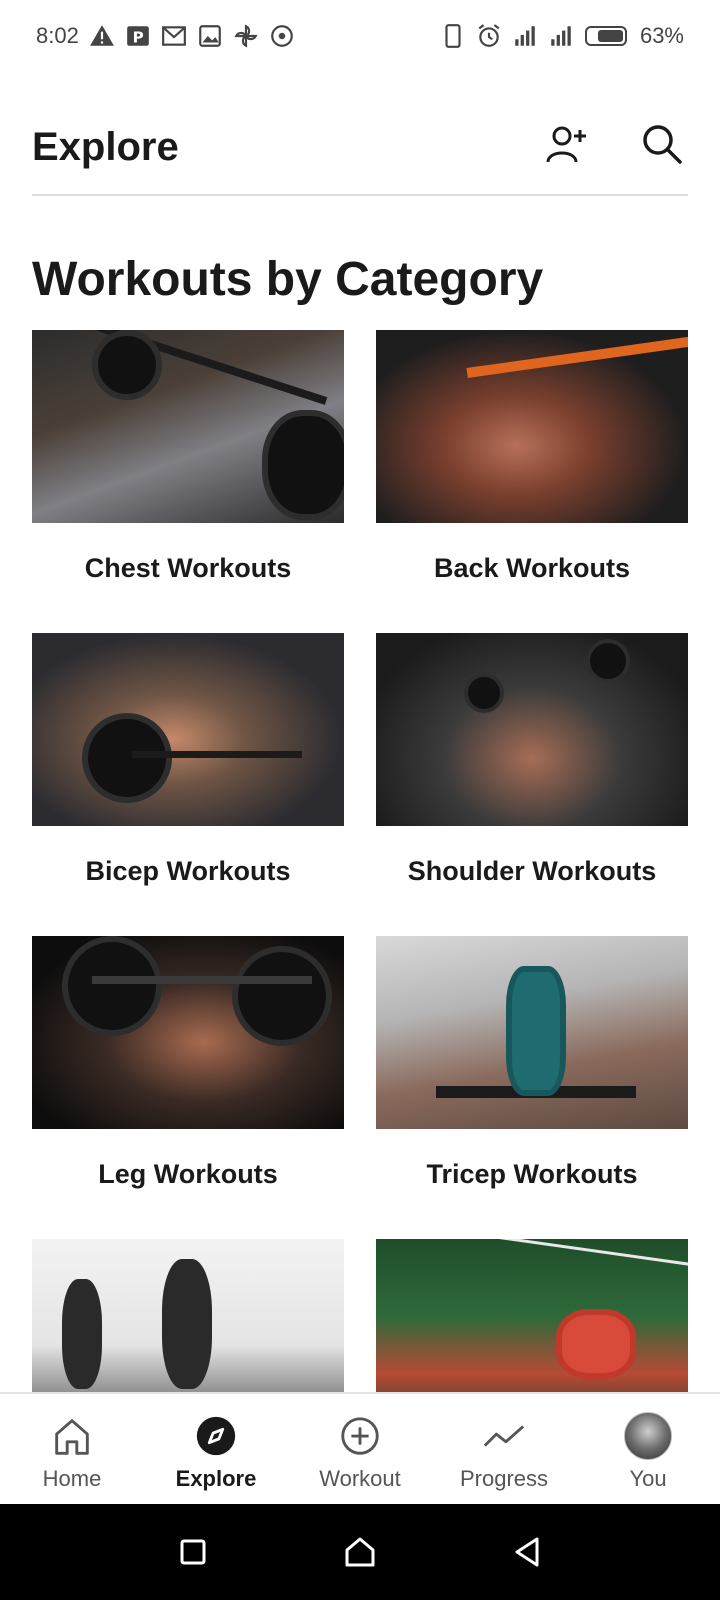 Image resolution: width=720 pixels, height=1600 pixels. What do you see at coordinates (532, 426) in the screenshot?
I see `back-workout-photo` at bounding box center [532, 426].